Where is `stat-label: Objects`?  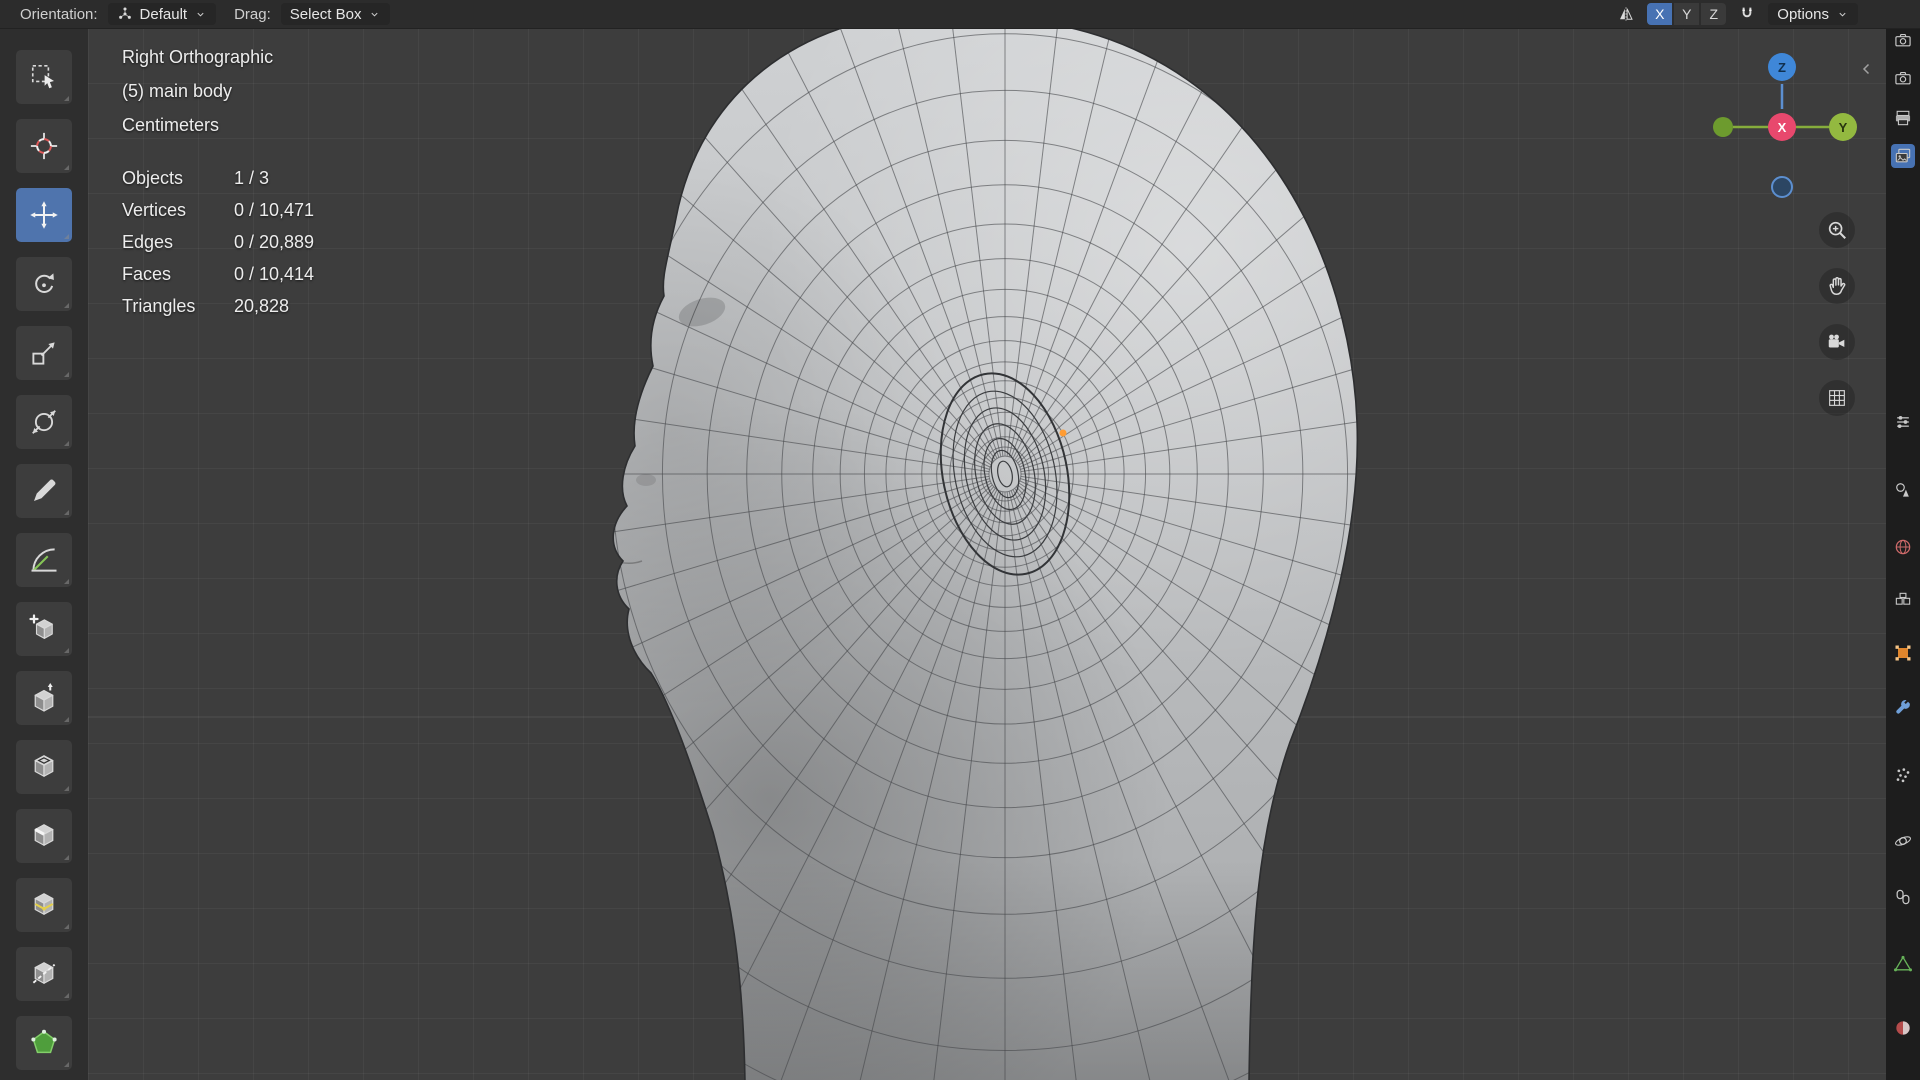 stat-label: Objects is located at coordinates (153, 178).